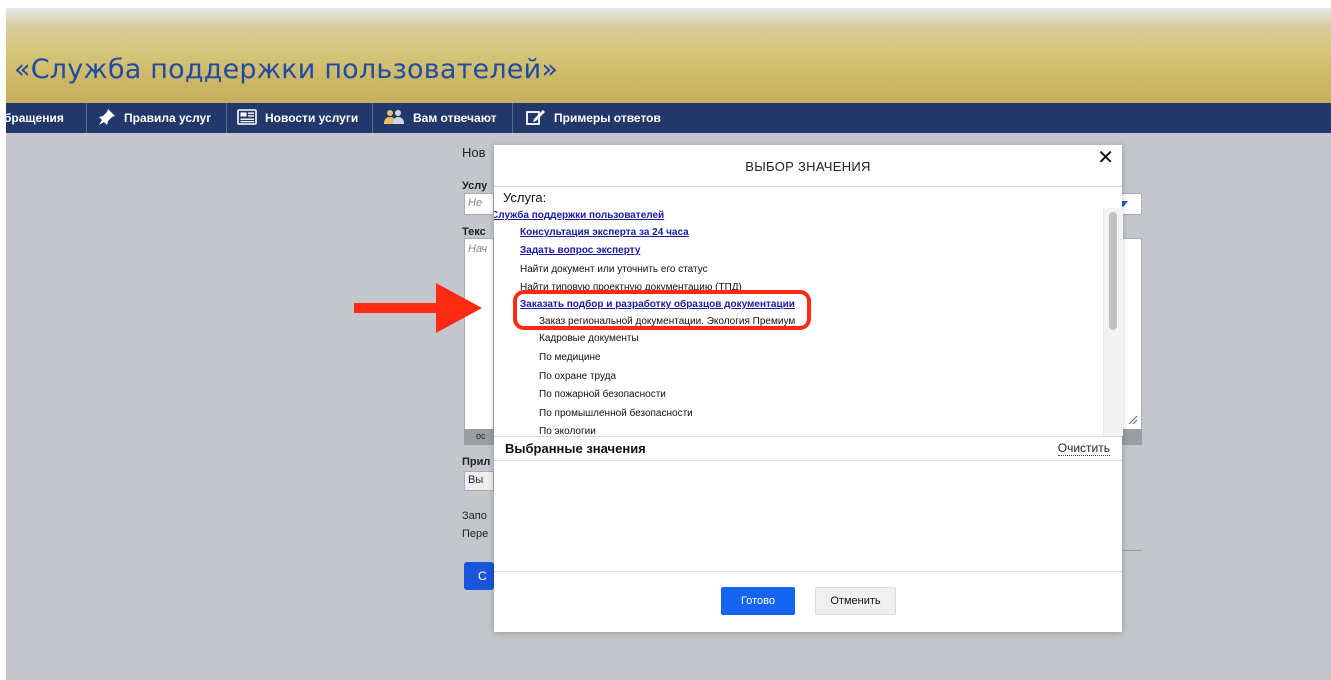  I want to click on form-heading: Нов, so click(474, 152).